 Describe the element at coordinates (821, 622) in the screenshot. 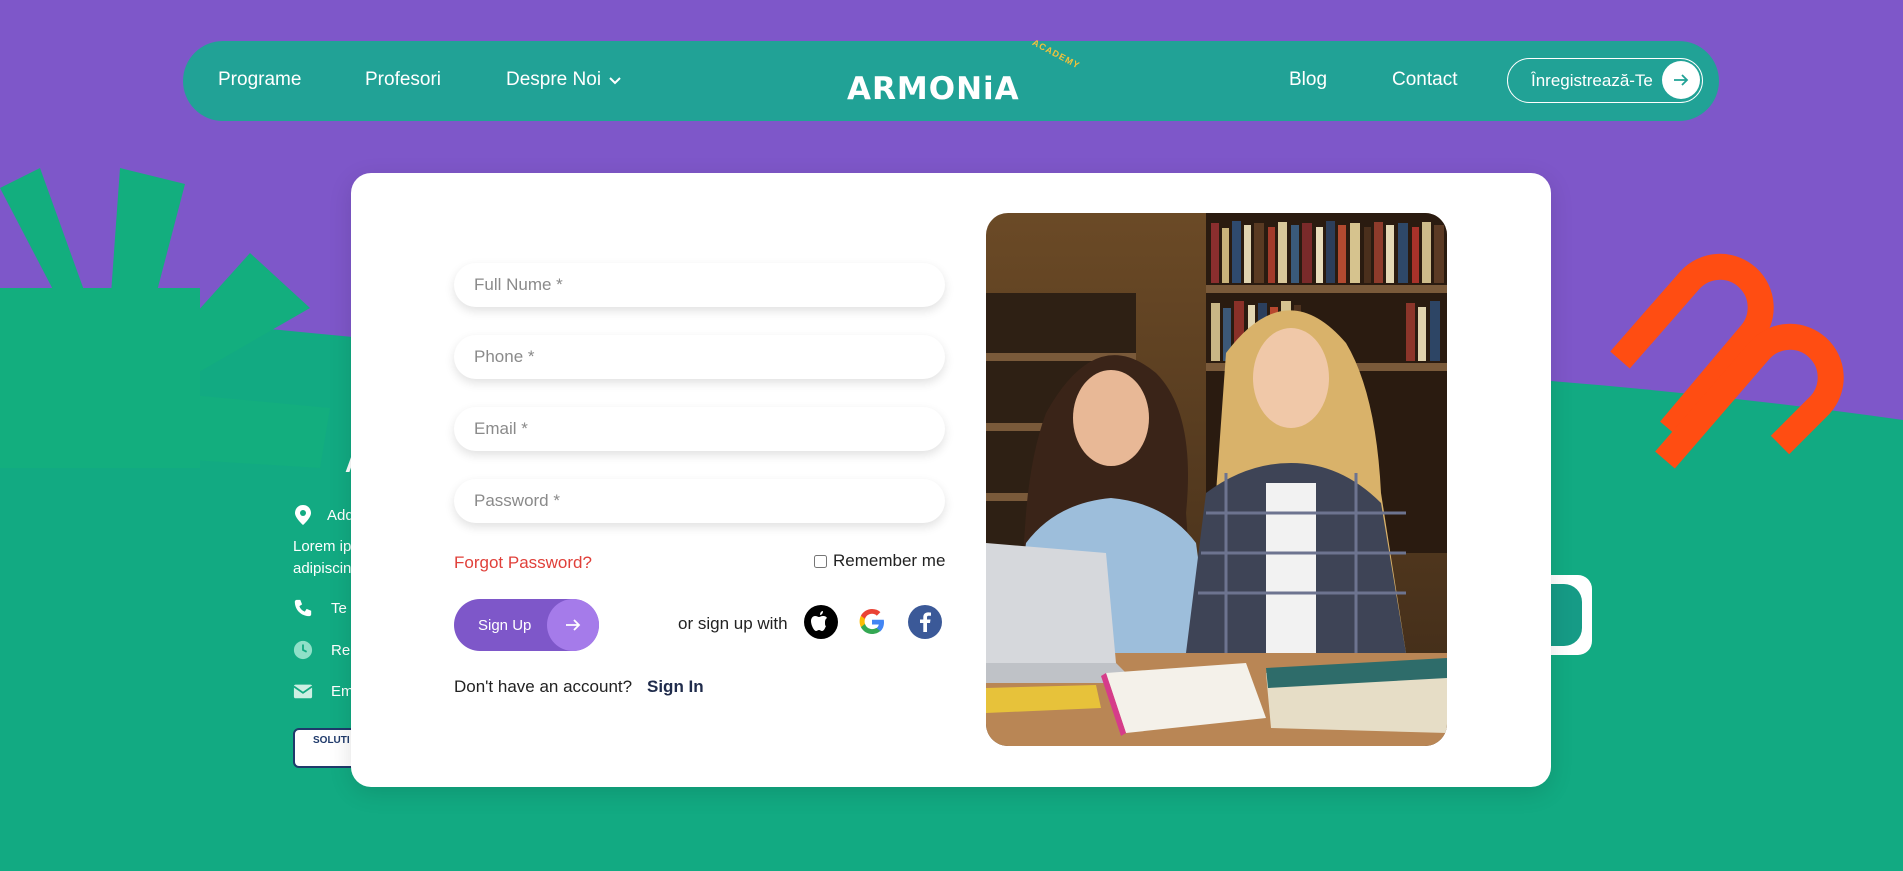

I see `apple-icon` at that location.